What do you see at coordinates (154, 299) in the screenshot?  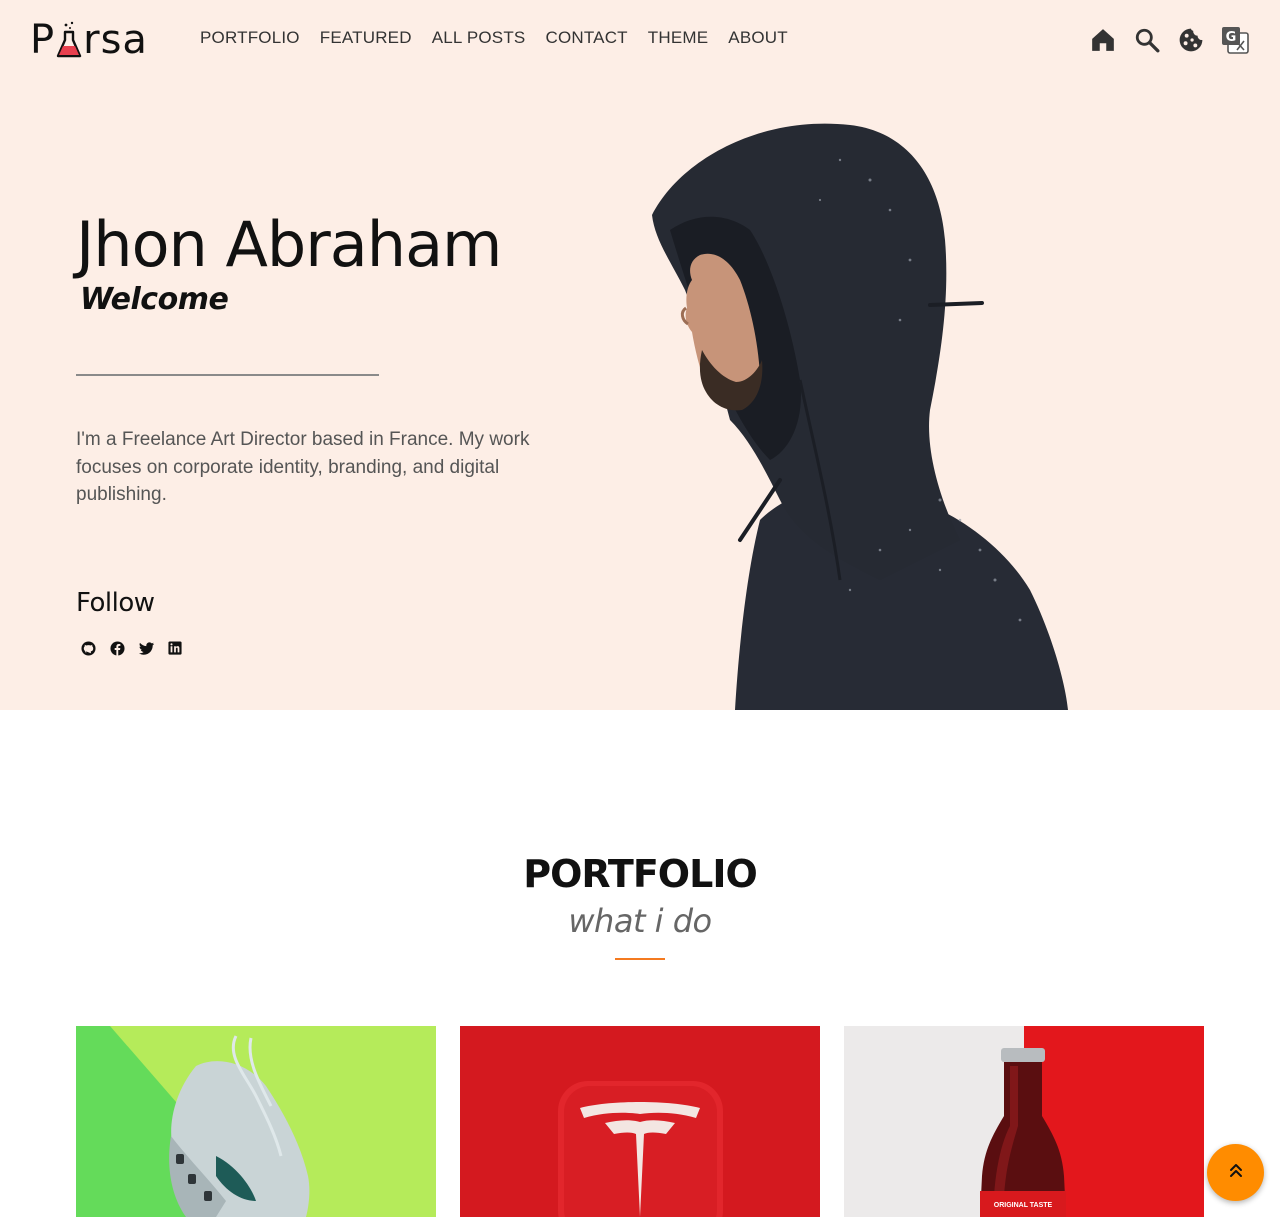 I see `hero-subtitle: Welcome` at bounding box center [154, 299].